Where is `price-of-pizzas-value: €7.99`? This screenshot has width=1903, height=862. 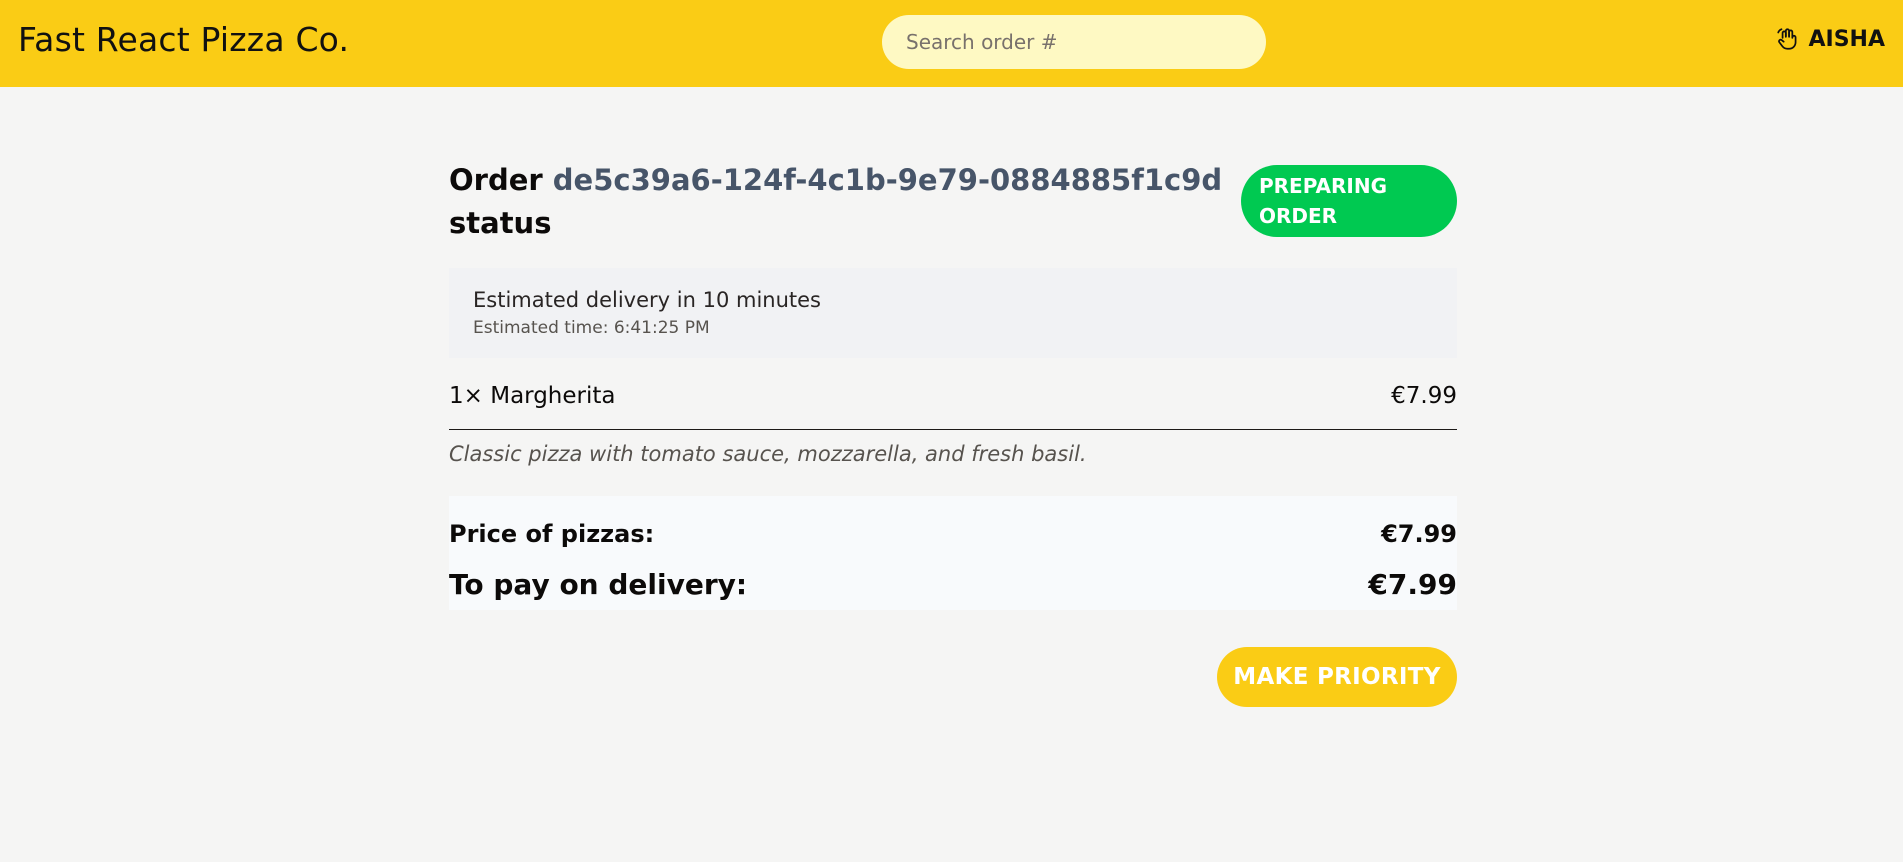 price-of-pizzas-value: €7.99 is located at coordinates (1419, 534).